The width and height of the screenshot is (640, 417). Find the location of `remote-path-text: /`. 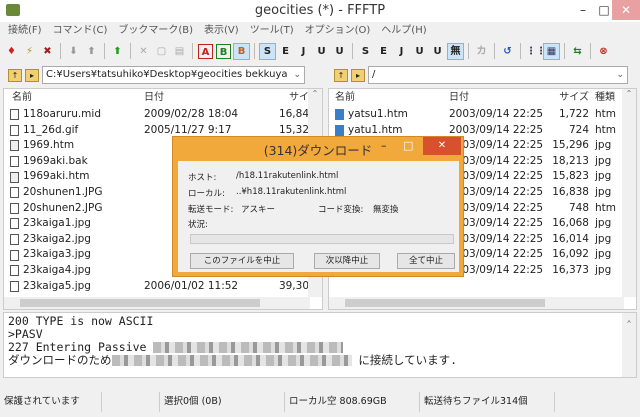

remote-path-text: / is located at coordinates (374, 74).